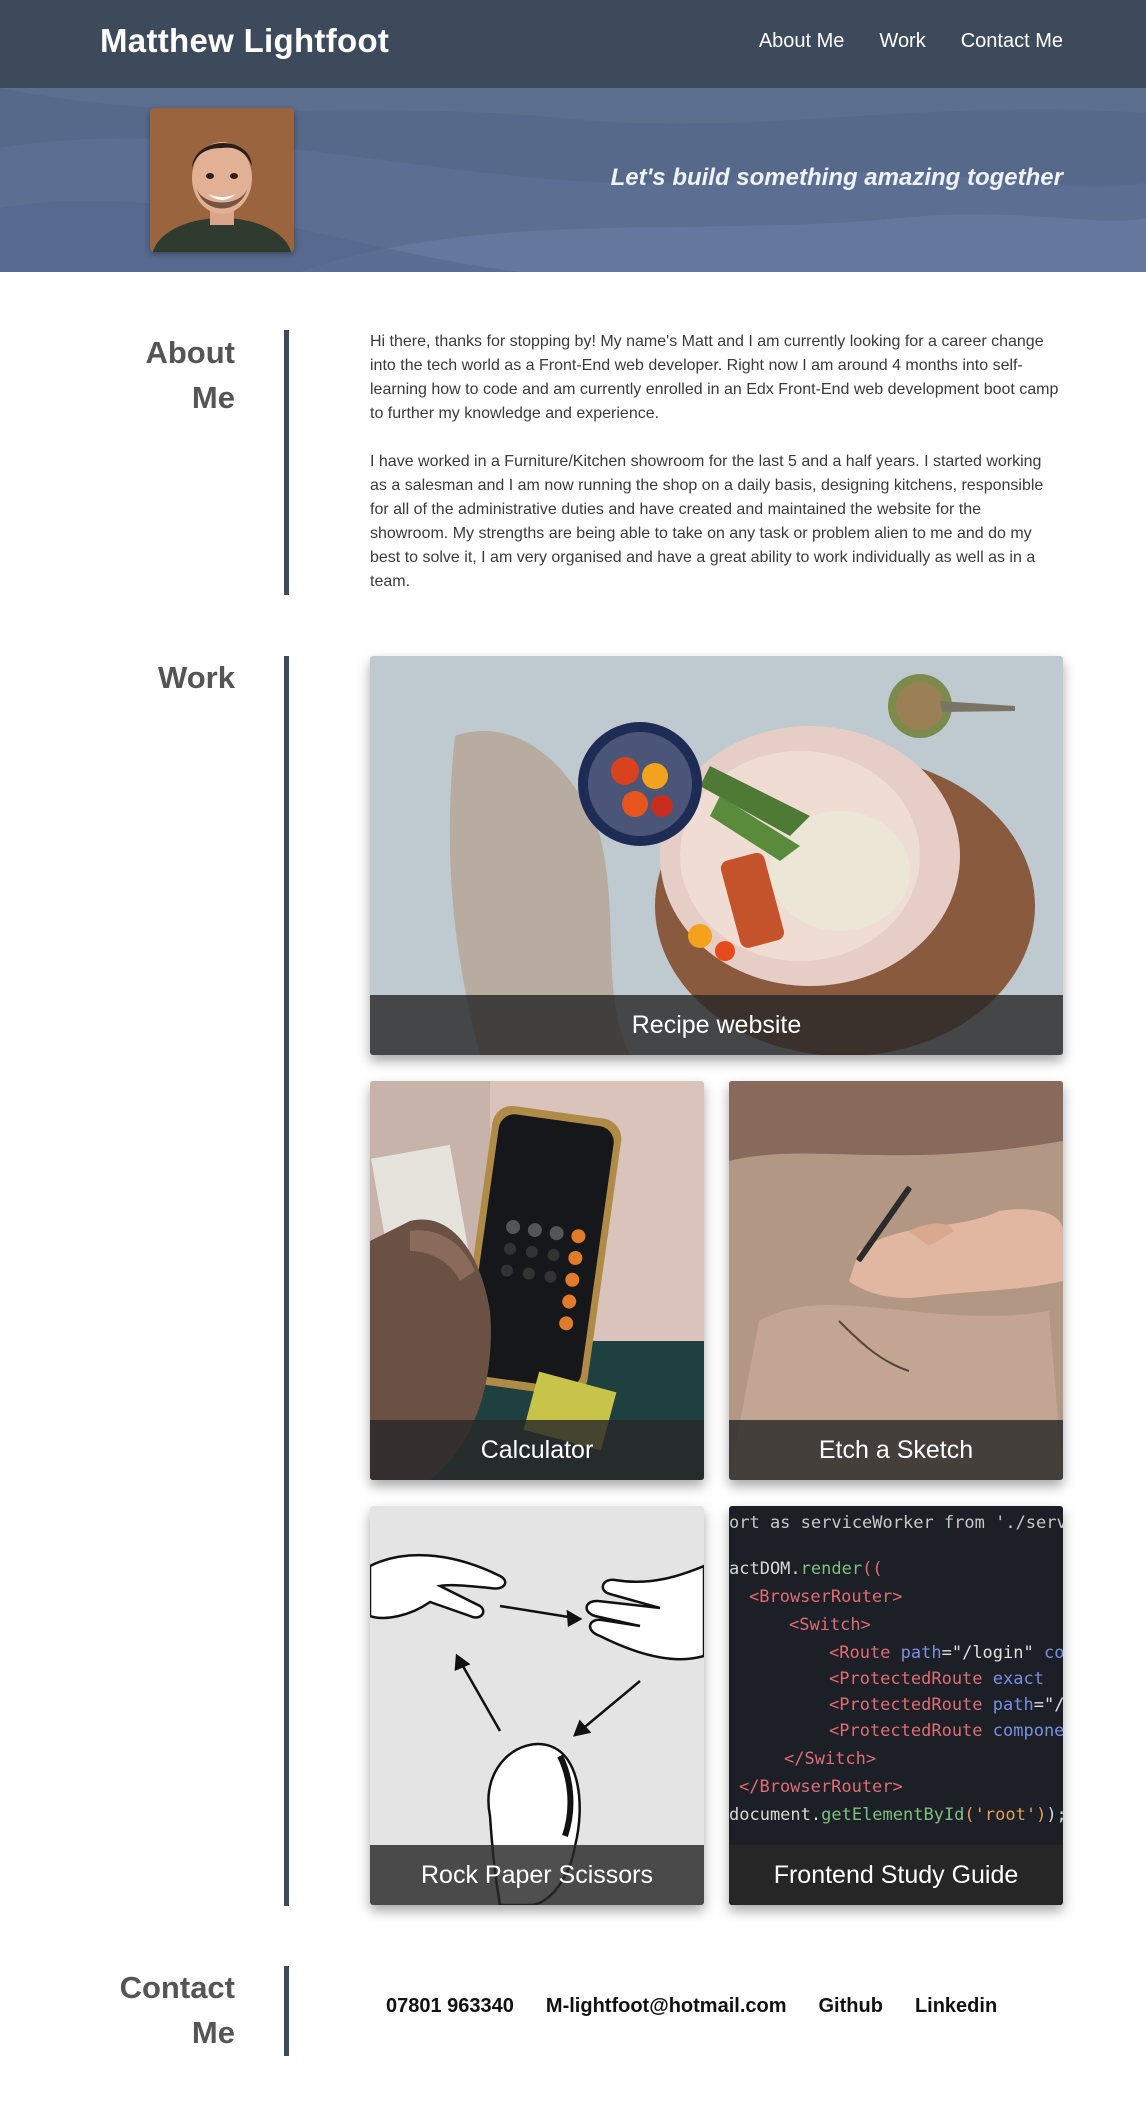  I want to click on nav-link-contact: Contact Me, so click(1012, 41).